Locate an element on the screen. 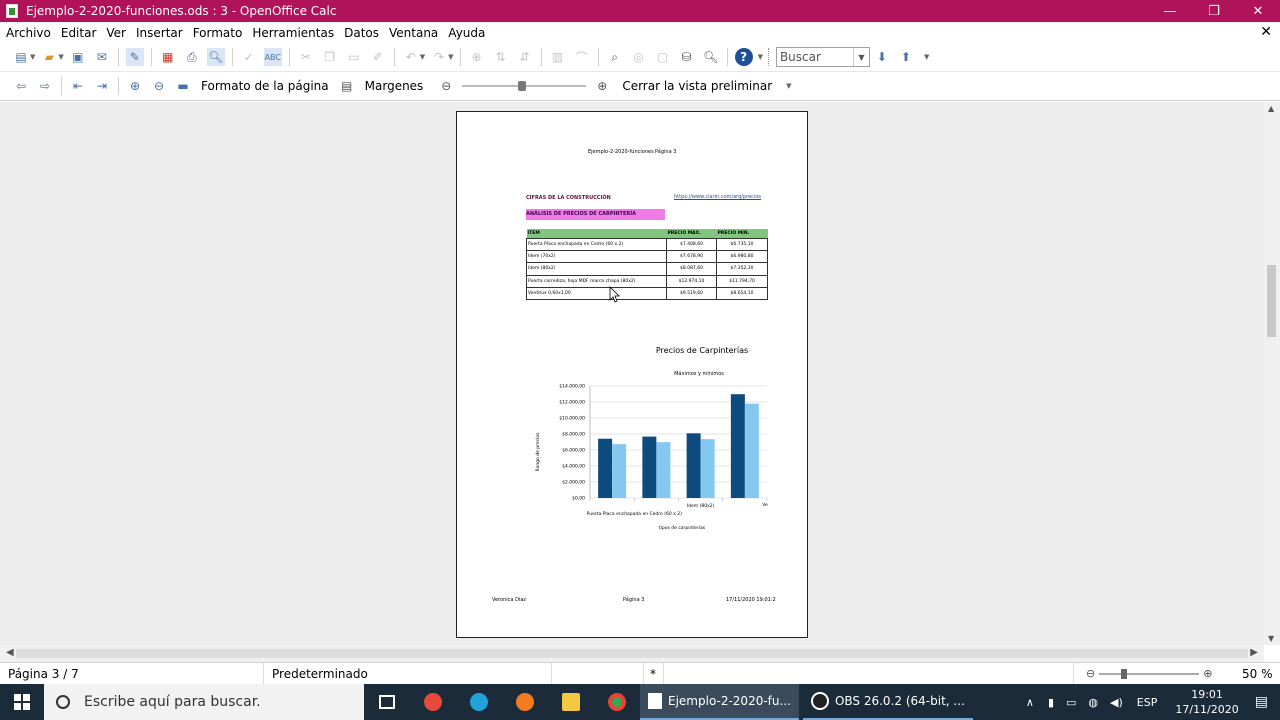  scroll-down-icon: ▼ is located at coordinates (1271, 638).